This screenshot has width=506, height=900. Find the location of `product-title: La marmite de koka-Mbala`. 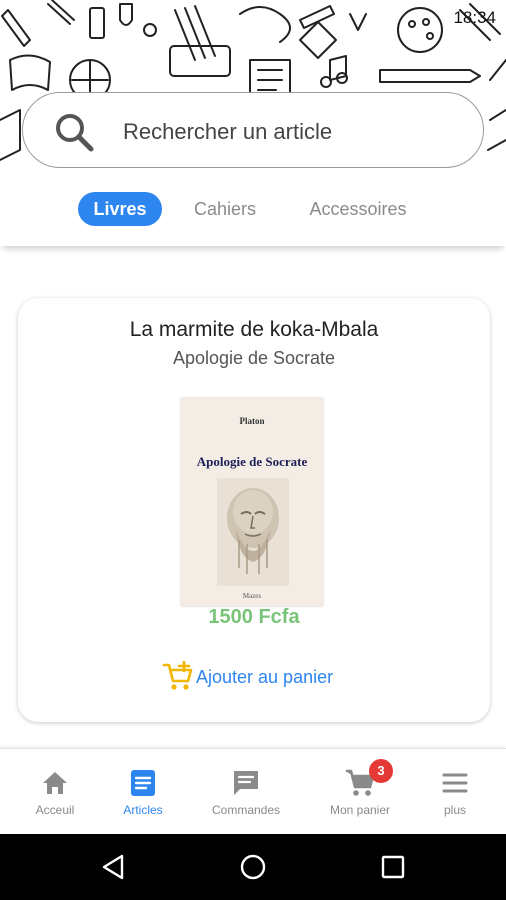

product-title: La marmite de koka-Mbala is located at coordinates (254, 329).